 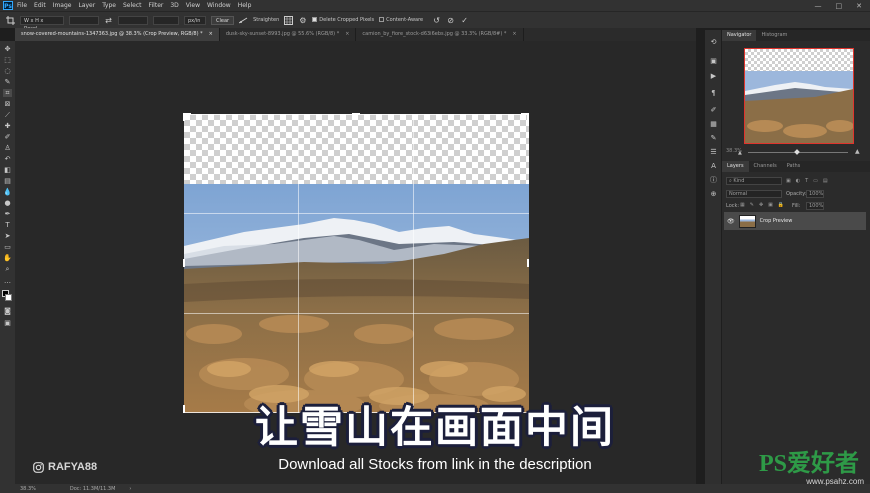 I want to click on type-tool-icon: T, so click(x=7, y=225).